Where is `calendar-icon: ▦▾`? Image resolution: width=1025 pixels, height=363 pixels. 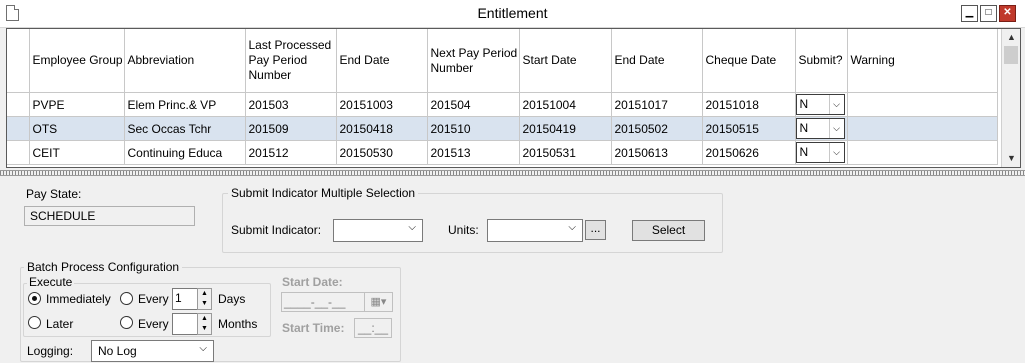 calendar-icon: ▦▾ is located at coordinates (378, 302).